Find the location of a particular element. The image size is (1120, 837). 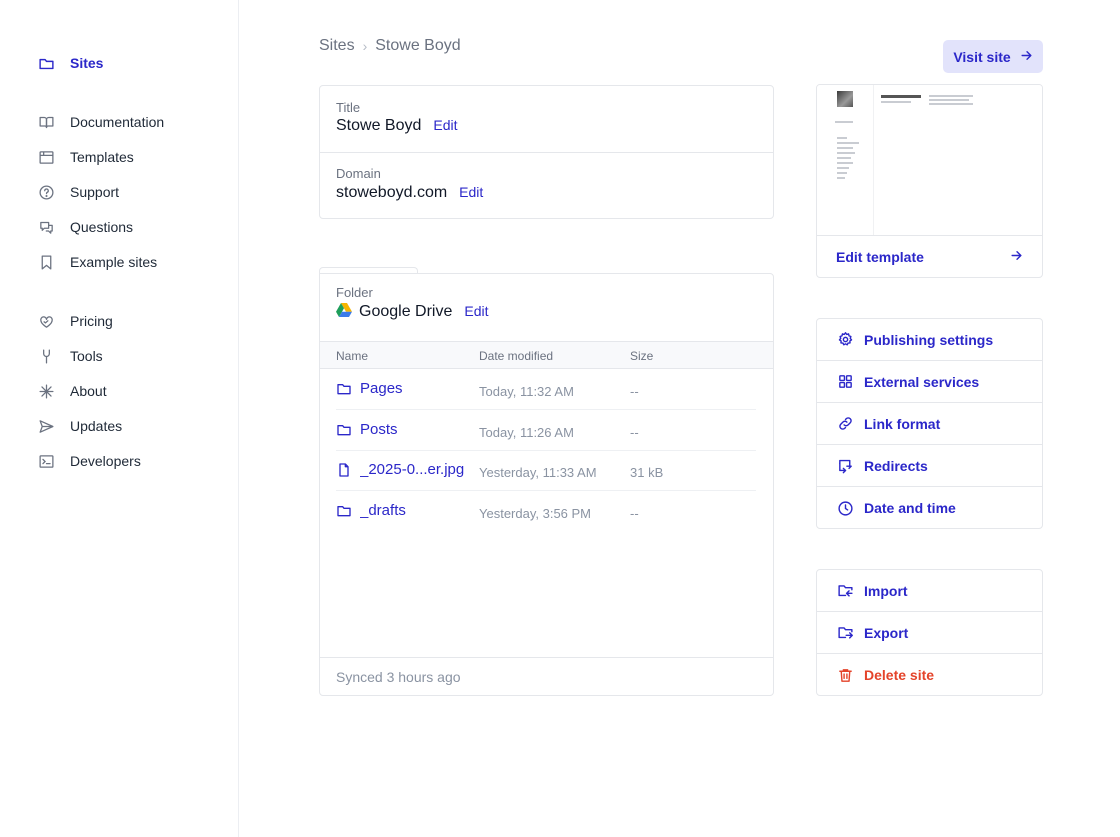

sidebar-item-documentation: Documentation is located at coordinates (101, 122).